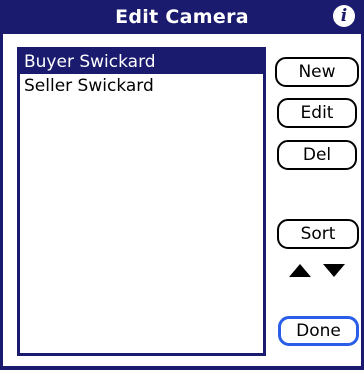 This screenshot has width=364, height=370. What do you see at coordinates (334, 270) in the screenshot?
I see `down-arrow-icon` at bounding box center [334, 270].